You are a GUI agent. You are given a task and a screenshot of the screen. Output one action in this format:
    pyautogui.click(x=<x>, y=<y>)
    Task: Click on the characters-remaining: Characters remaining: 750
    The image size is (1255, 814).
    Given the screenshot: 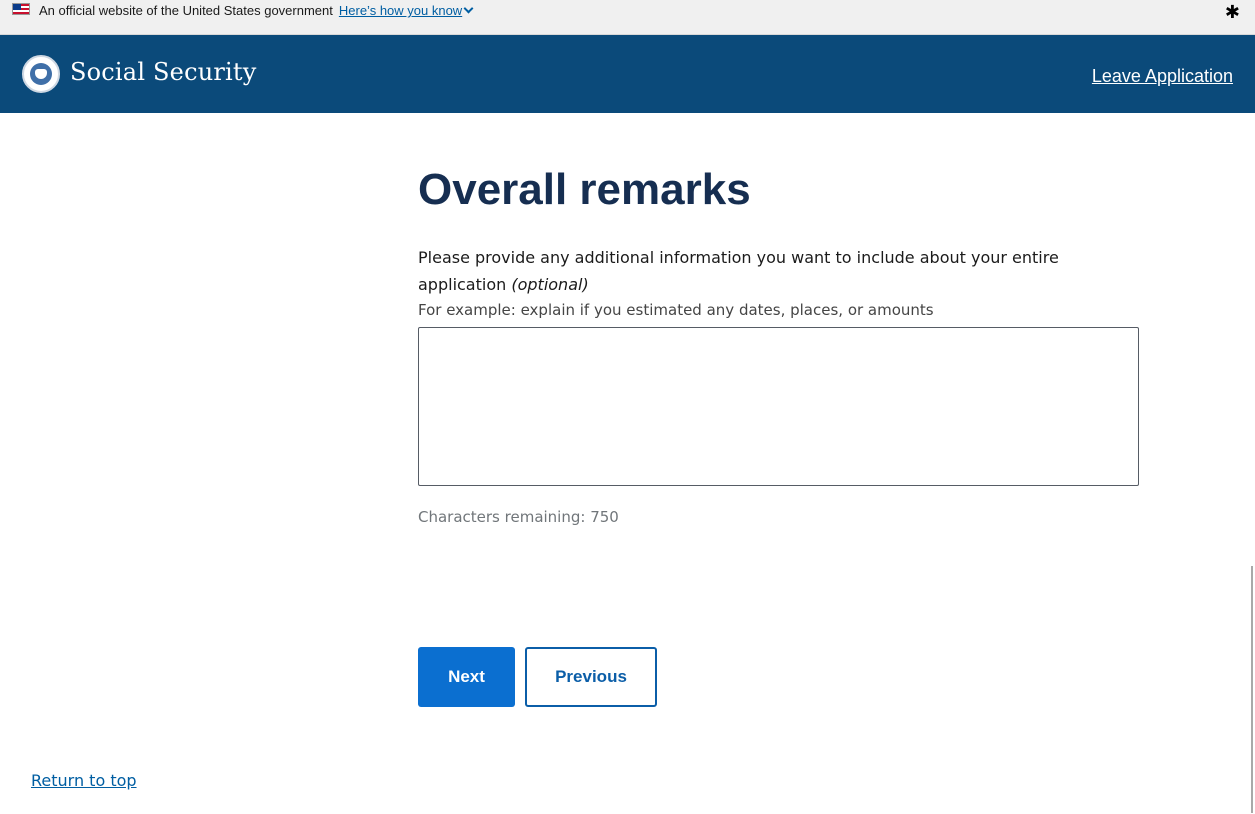 What is the action you would take?
    pyautogui.click(x=518, y=517)
    